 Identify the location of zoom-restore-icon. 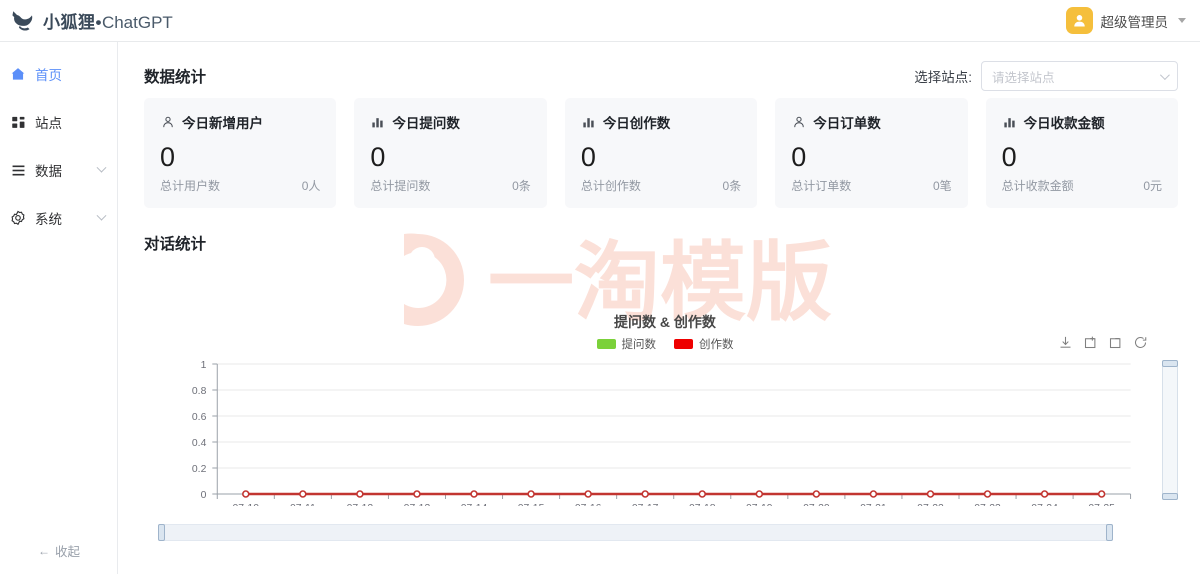
(1115, 342).